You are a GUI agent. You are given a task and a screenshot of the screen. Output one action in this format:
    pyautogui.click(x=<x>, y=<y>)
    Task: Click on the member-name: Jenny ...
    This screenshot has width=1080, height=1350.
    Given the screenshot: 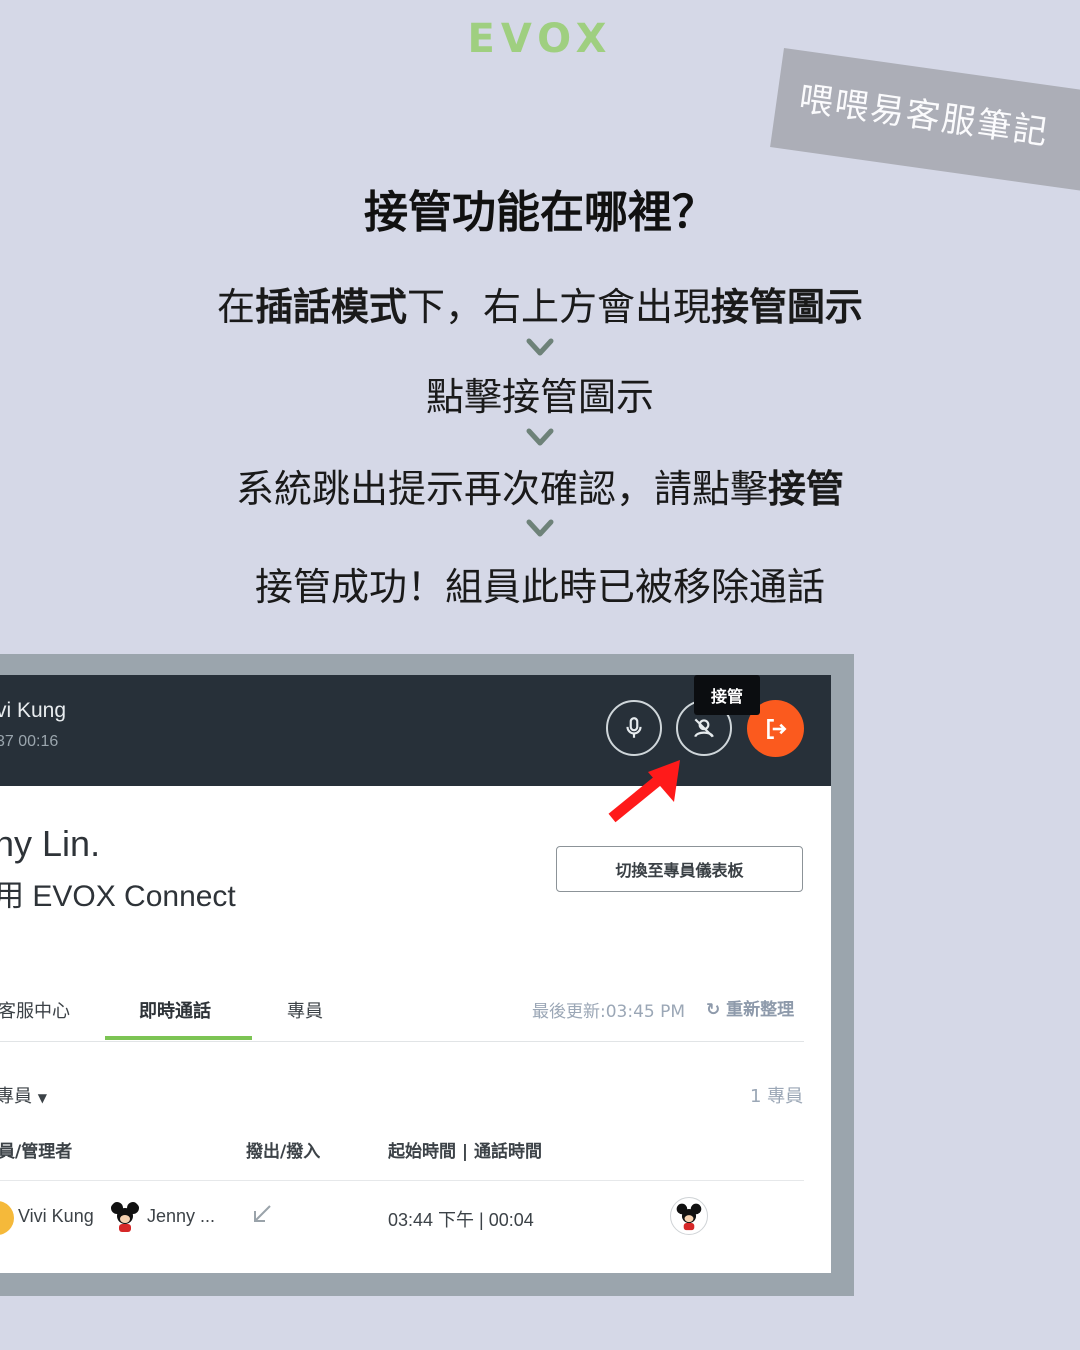 What is the action you would take?
    pyautogui.click(x=181, y=1216)
    